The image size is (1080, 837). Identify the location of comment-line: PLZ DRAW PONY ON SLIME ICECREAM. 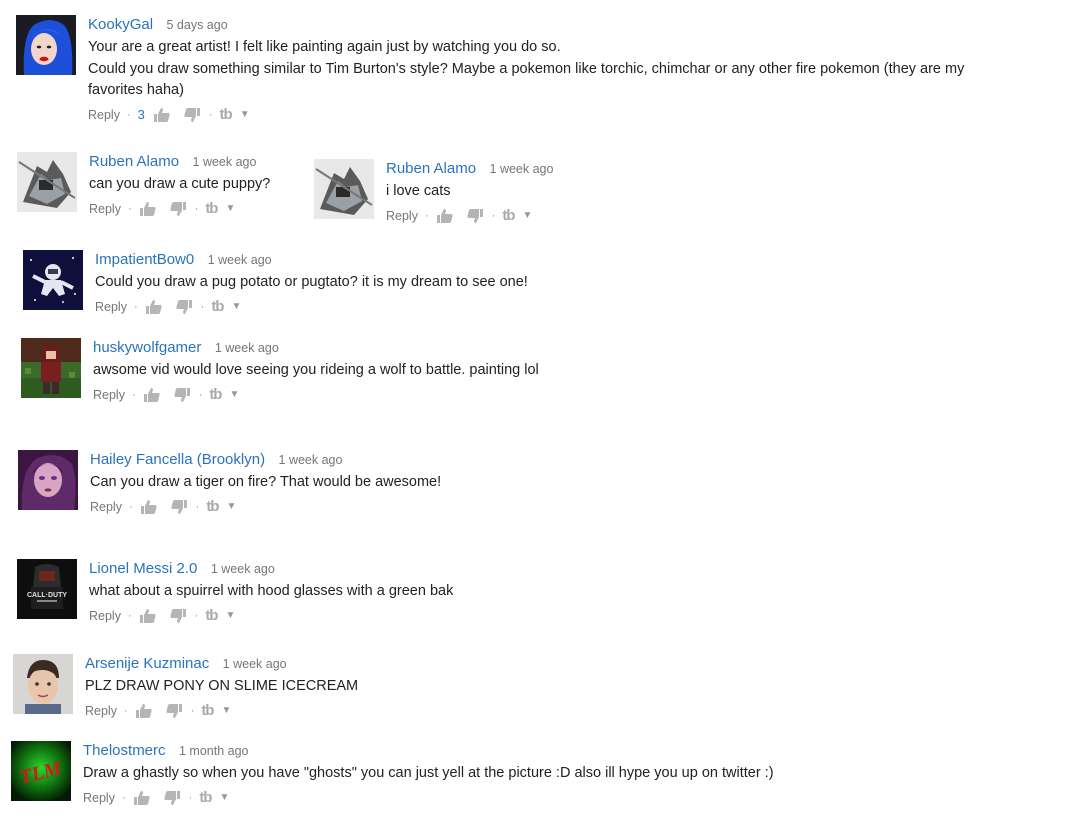
(222, 686).